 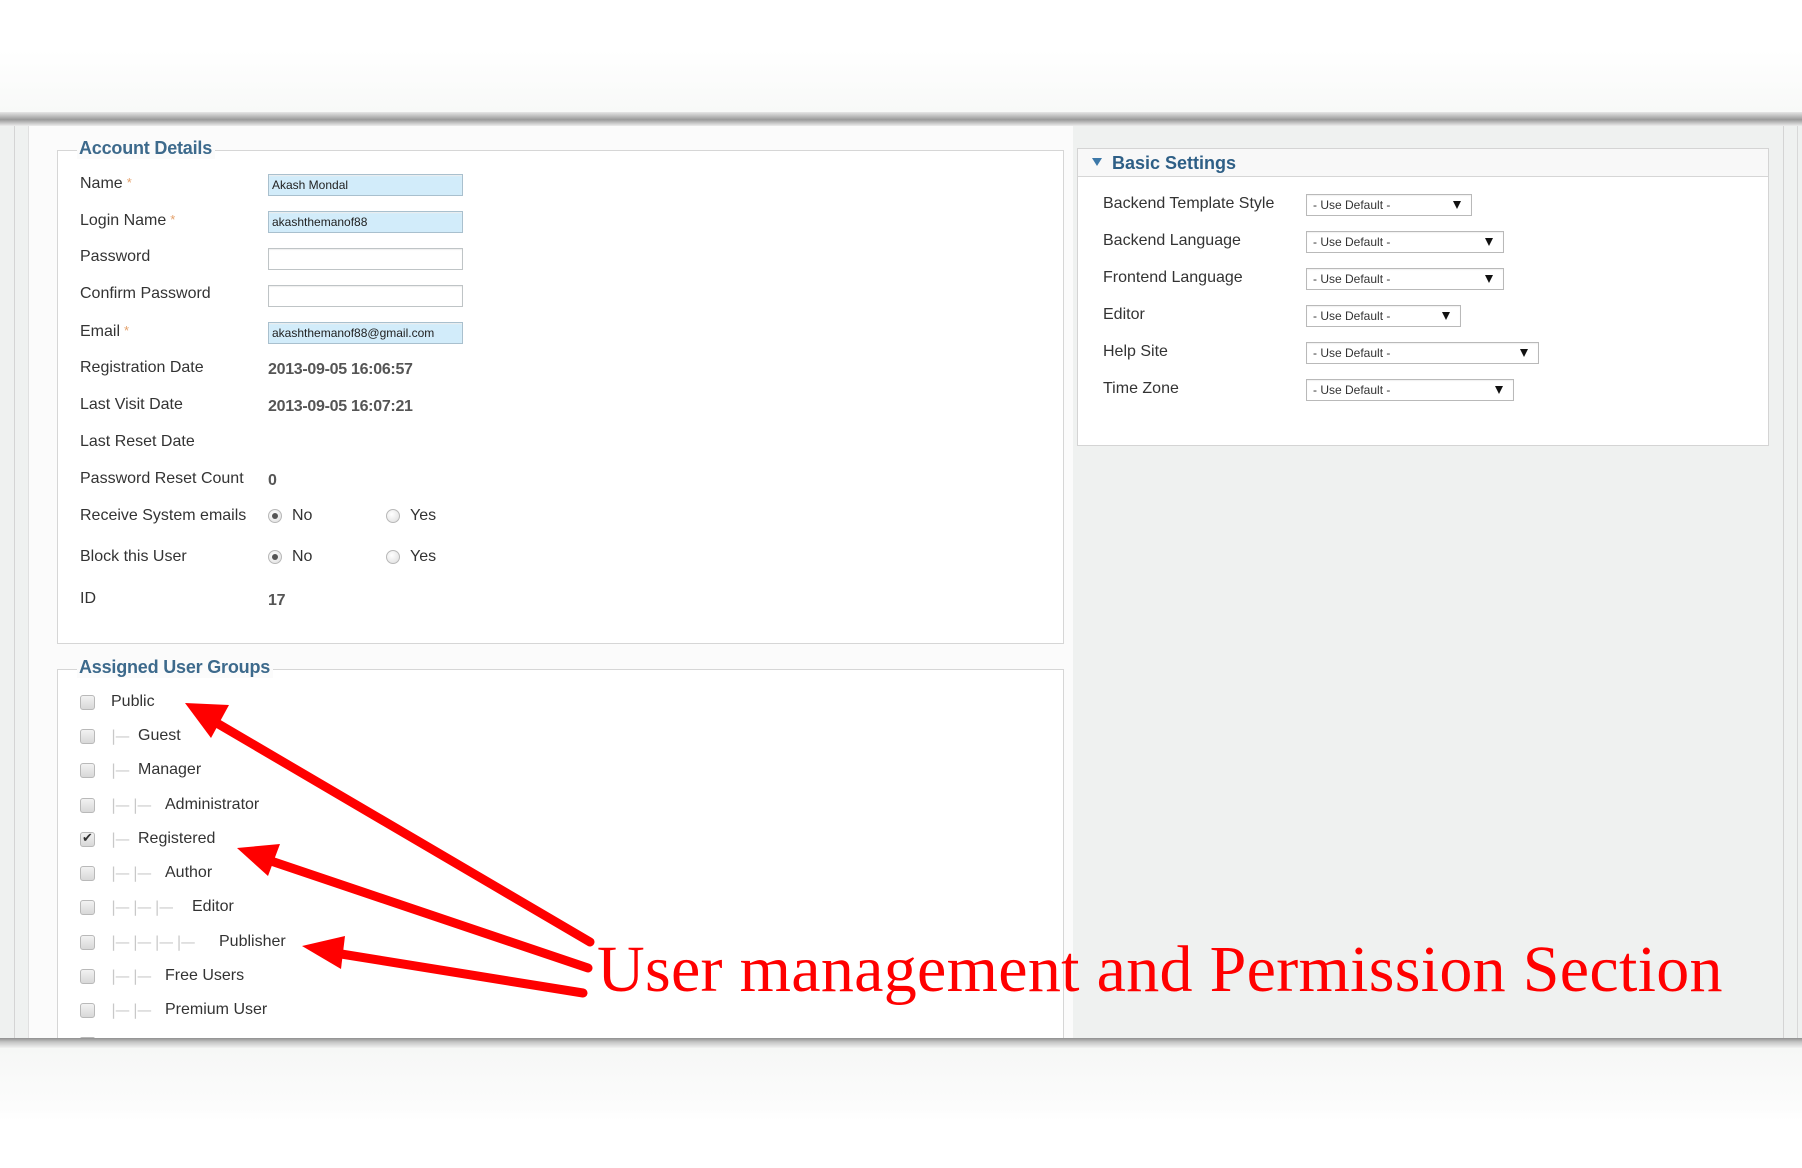 What do you see at coordinates (275, 557) in the screenshot?
I see `block-user-no-radio` at bounding box center [275, 557].